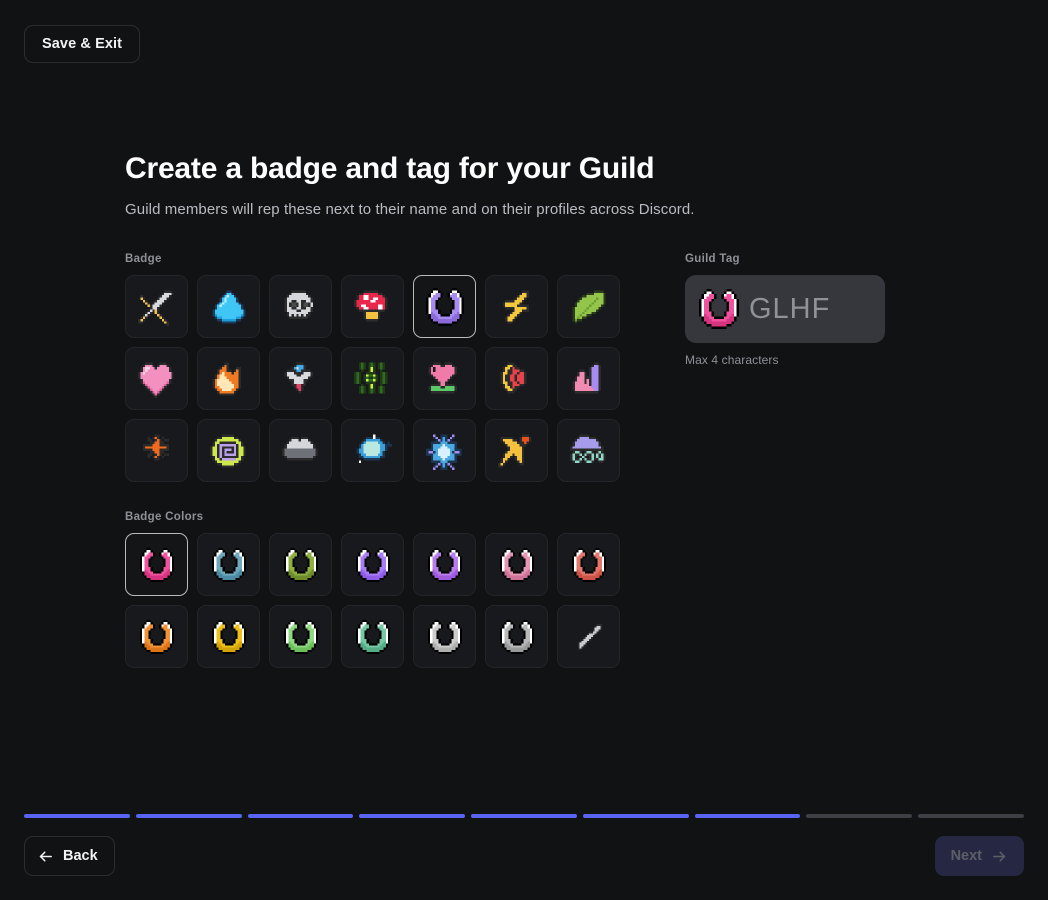 The width and height of the screenshot is (1048, 900). I want to click on storm-cloud-badge, so click(300, 450).